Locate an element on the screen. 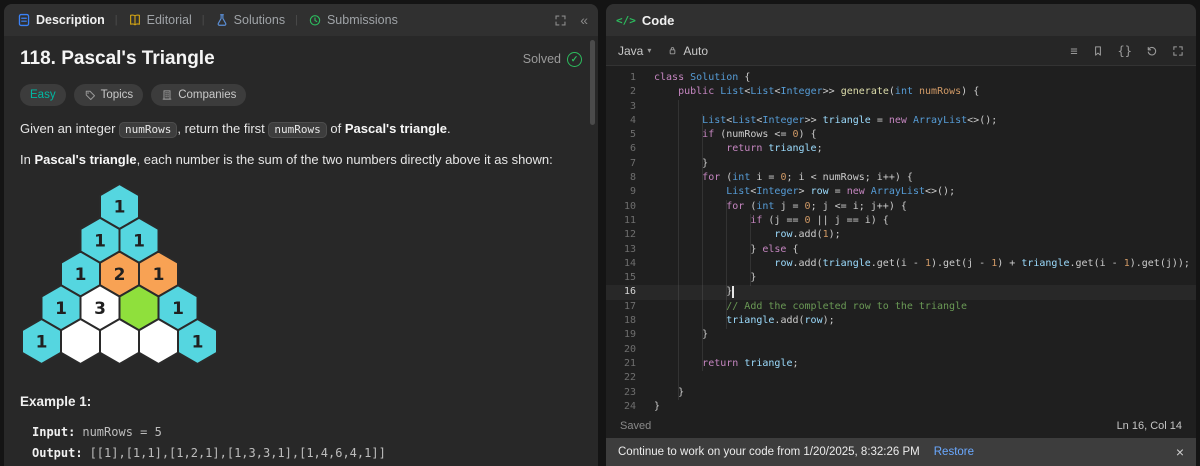  line-number: 6 is located at coordinates (632, 149).